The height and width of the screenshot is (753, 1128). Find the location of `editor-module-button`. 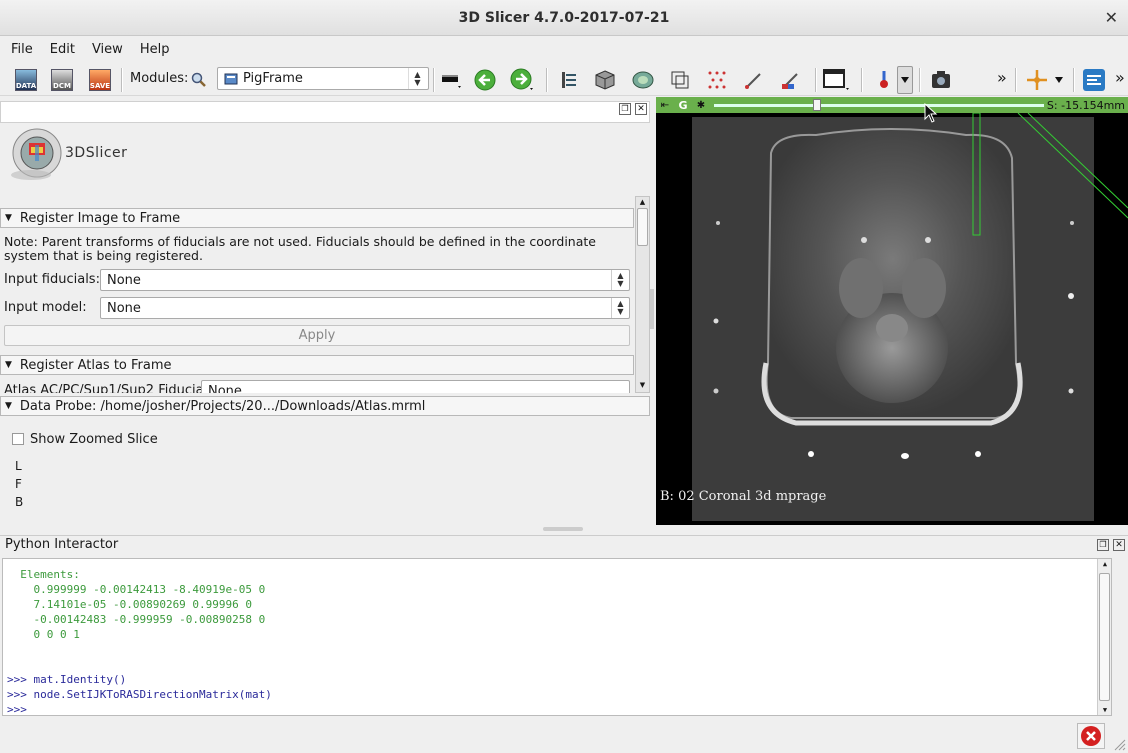

editor-module-button is located at coordinates (754, 80).